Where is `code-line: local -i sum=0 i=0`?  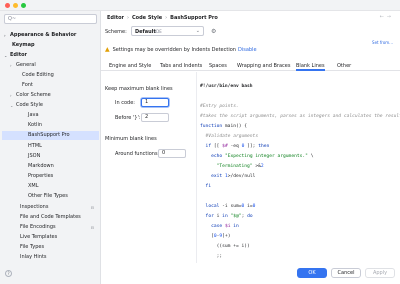
code-line: local -i sum=0 i=0 is located at coordinates (230, 206).